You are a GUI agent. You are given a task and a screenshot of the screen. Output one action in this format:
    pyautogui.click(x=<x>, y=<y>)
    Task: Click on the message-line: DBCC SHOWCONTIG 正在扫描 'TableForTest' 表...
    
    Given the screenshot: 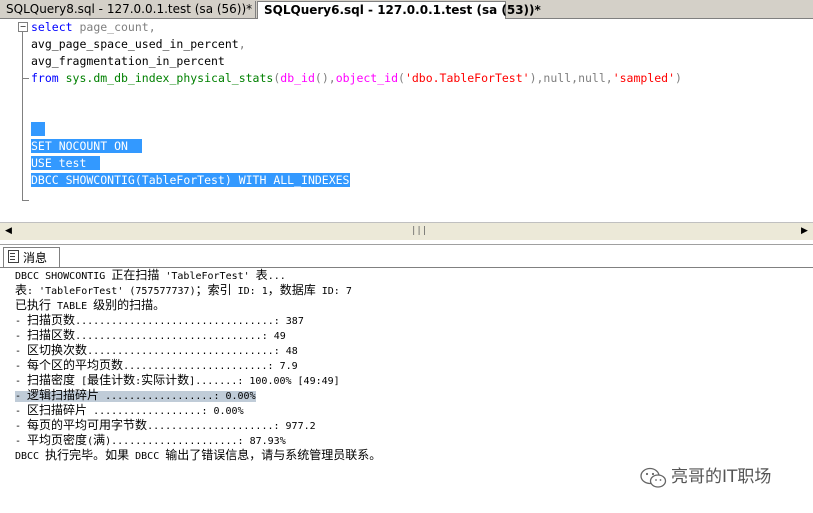 What is the action you would take?
    pyautogui.click(x=150, y=275)
    